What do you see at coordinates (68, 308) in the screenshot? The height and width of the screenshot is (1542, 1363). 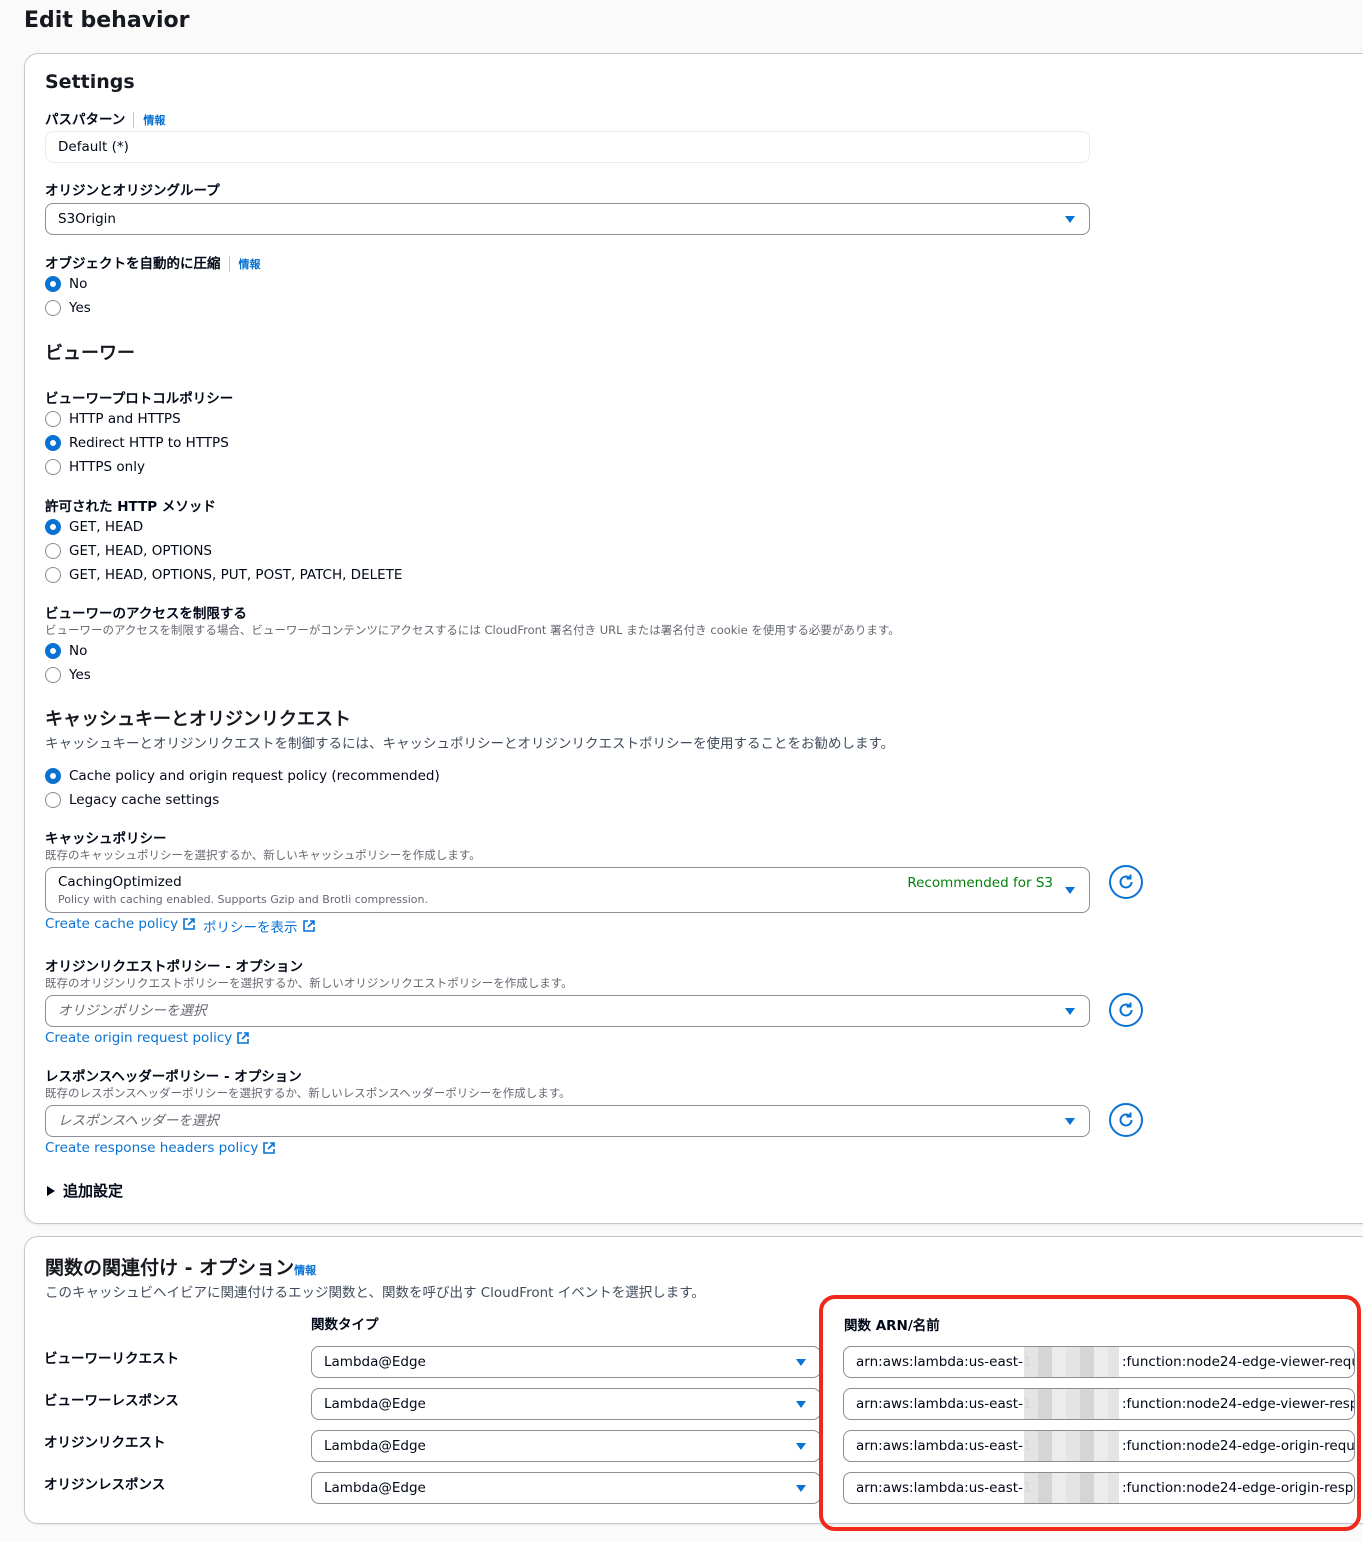 I see `compress-option-yes: Yes` at bounding box center [68, 308].